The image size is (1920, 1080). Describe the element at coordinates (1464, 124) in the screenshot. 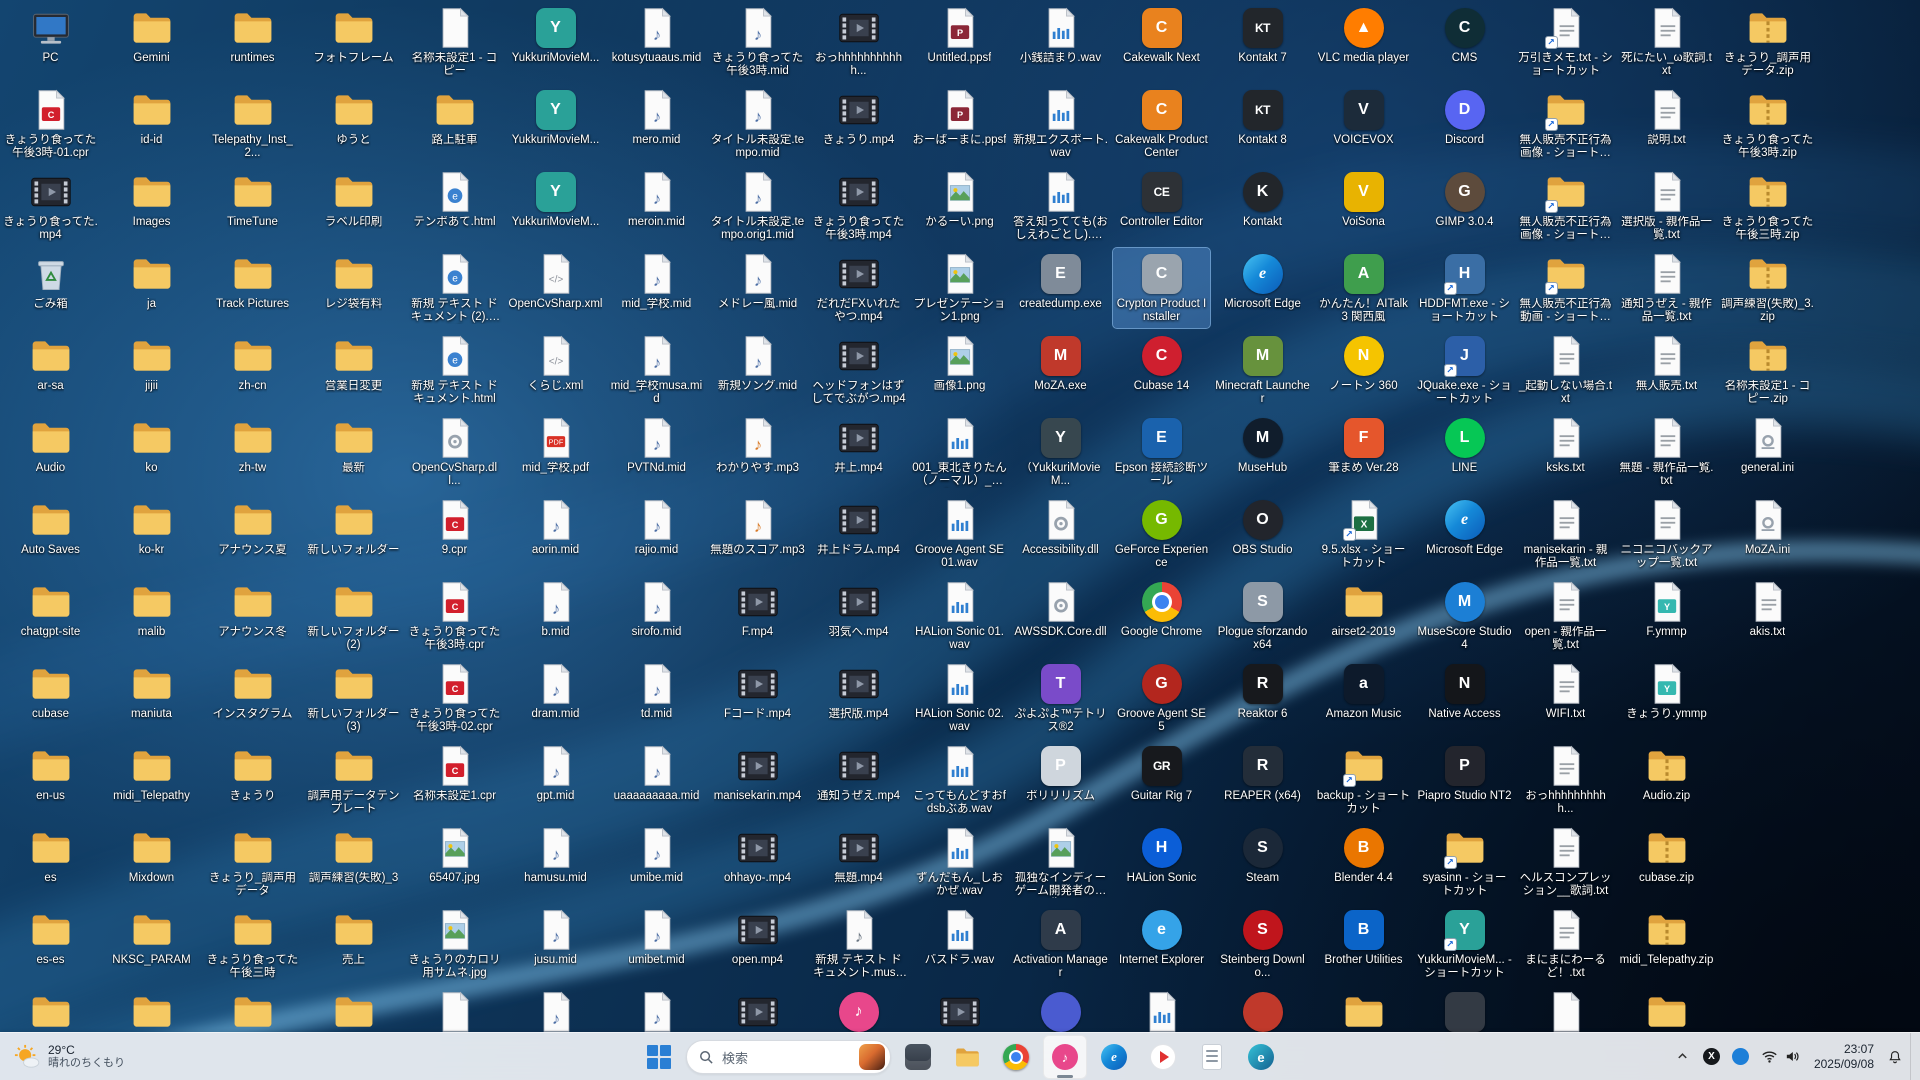

I see `desktop-icon: D Discord` at that location.